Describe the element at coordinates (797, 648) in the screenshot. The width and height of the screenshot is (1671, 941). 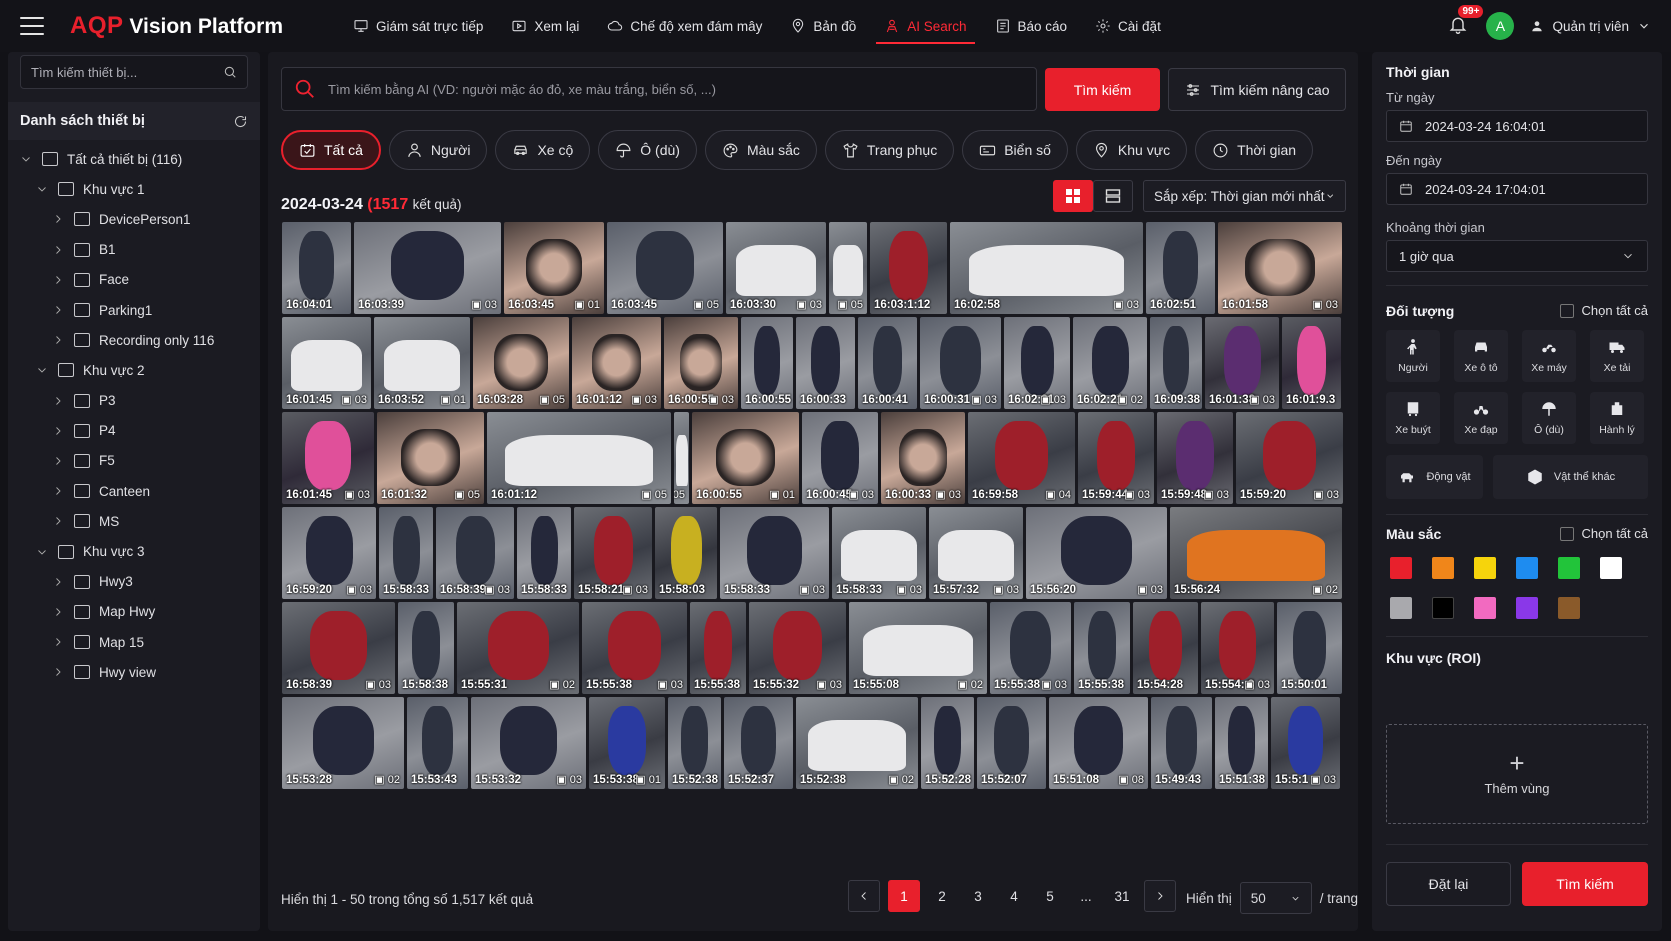
I see `result-thumbnail: 15:55:32 ▣ 03` at that location.